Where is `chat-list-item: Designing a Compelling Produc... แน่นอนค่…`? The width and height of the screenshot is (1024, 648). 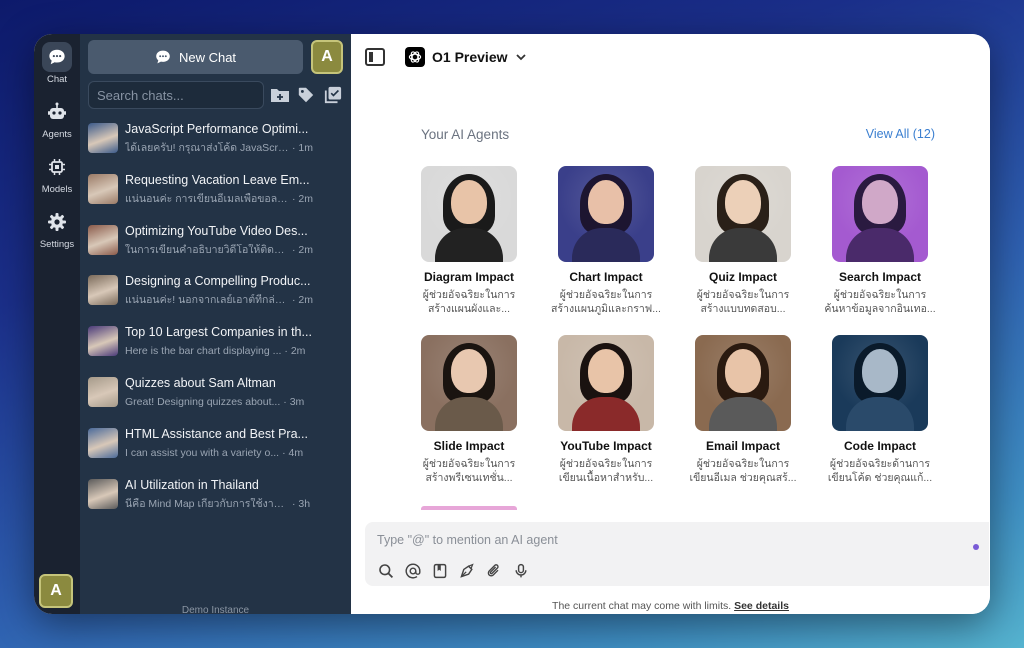 chat-list-item: Designing a Compelling Produc... แน่นอนค่… is located at coordinates (215, 298).